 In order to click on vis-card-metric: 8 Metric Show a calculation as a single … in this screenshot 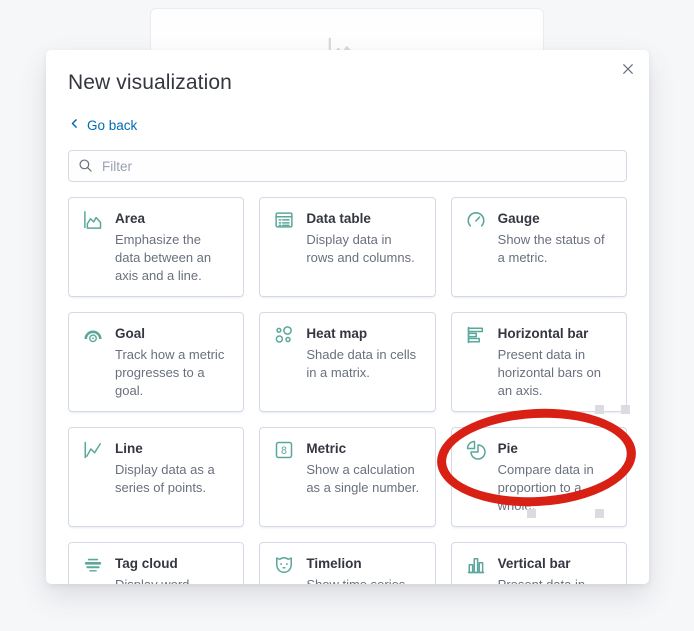, I will do `click(347, 477)`.